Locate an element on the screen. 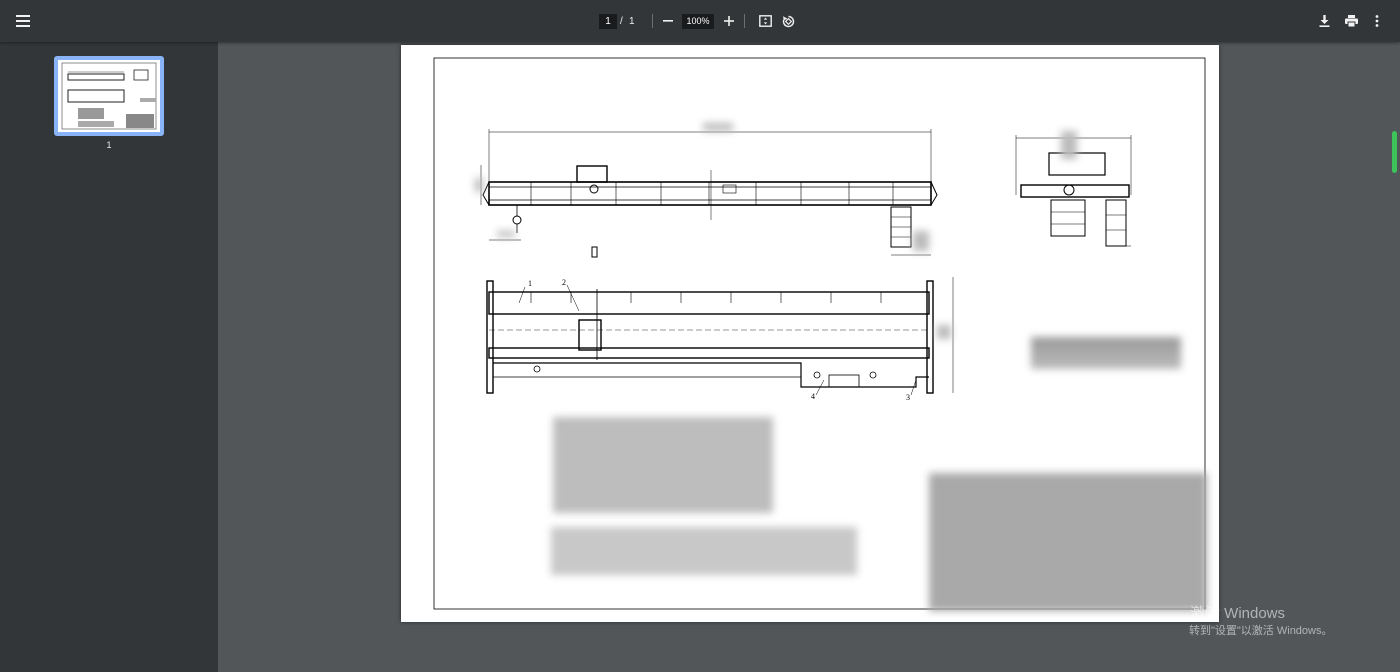  plus-icon is located at coordinates (729, 21).